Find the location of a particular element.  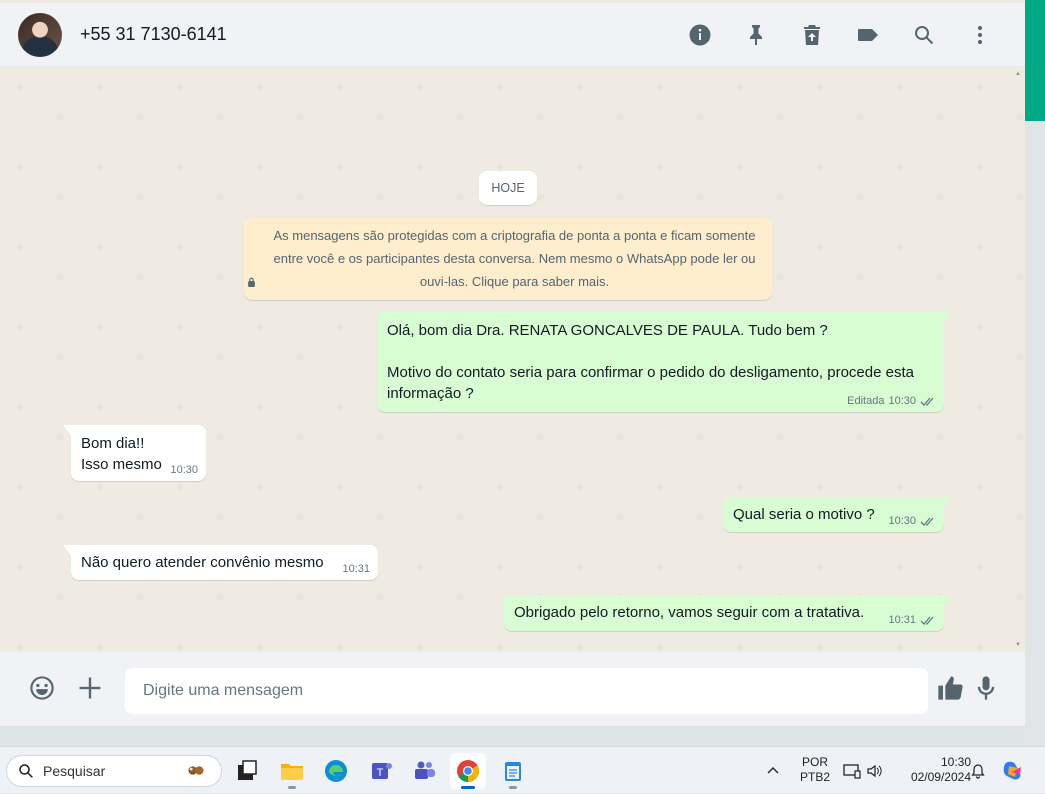

taskbar-chrome is located at coordinates (468, 771).